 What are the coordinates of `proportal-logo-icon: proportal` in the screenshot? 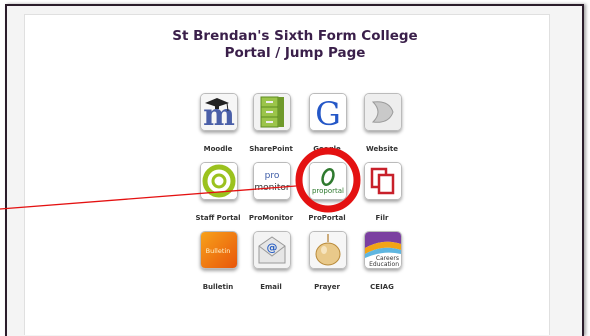 It's located at (328, 181).